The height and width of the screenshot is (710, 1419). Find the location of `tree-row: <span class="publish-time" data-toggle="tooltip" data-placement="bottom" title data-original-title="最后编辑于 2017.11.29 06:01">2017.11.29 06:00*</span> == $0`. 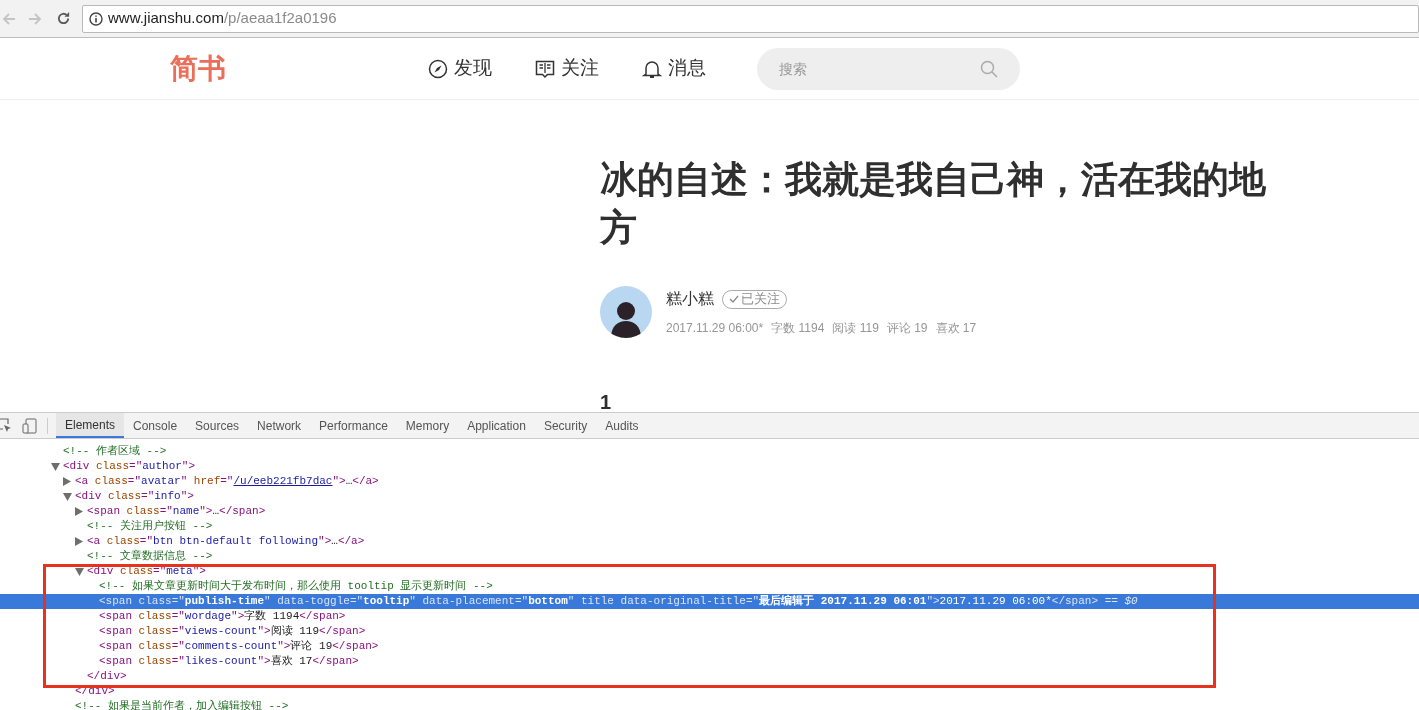

tree-row: <span class="publish-time" data-toggle="tooltip" data-placement="bottom" title data-original-title="最后编辑于 2017.11.29 06:01">2017.11.29 06:00*</span> == $0 is located at coordinates (709, 601).